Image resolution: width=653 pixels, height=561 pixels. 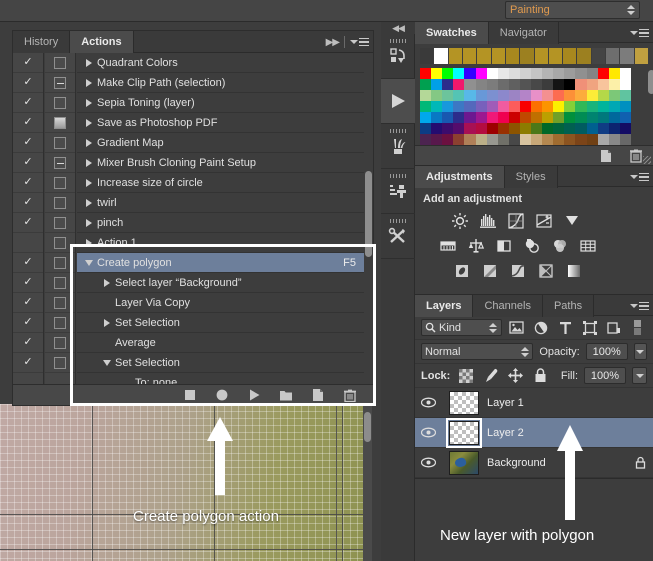 What do you see at coordinates (504, 246) in the screenshot?
I see `black-white-icon` at bounding box center [504, 246].